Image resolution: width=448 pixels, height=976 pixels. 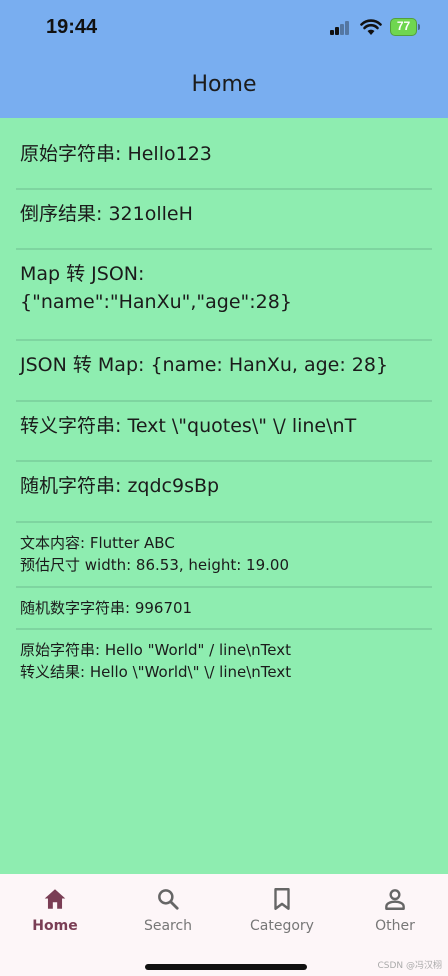 What do you see at coordinates (116, 154) in the screenshot?
I see `list-item-original-string: 原始字符串: Hello123` at bounding box center [116, 154].